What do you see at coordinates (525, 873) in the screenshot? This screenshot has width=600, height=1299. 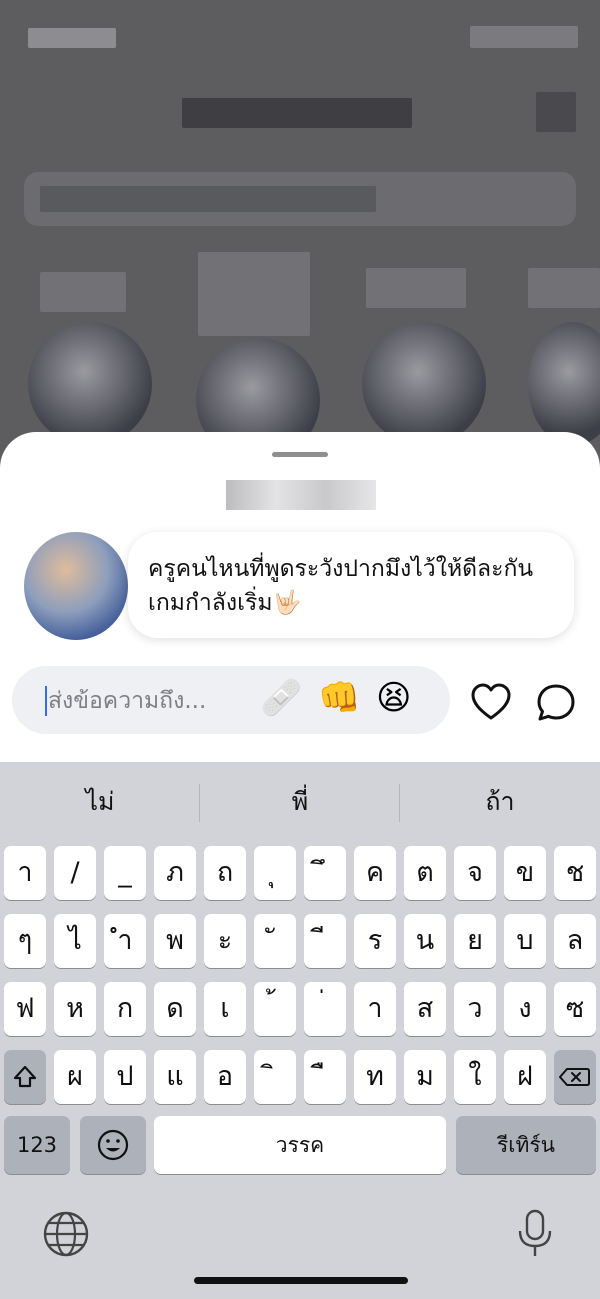 I see `key: ข` at bounding box center [525, 873].